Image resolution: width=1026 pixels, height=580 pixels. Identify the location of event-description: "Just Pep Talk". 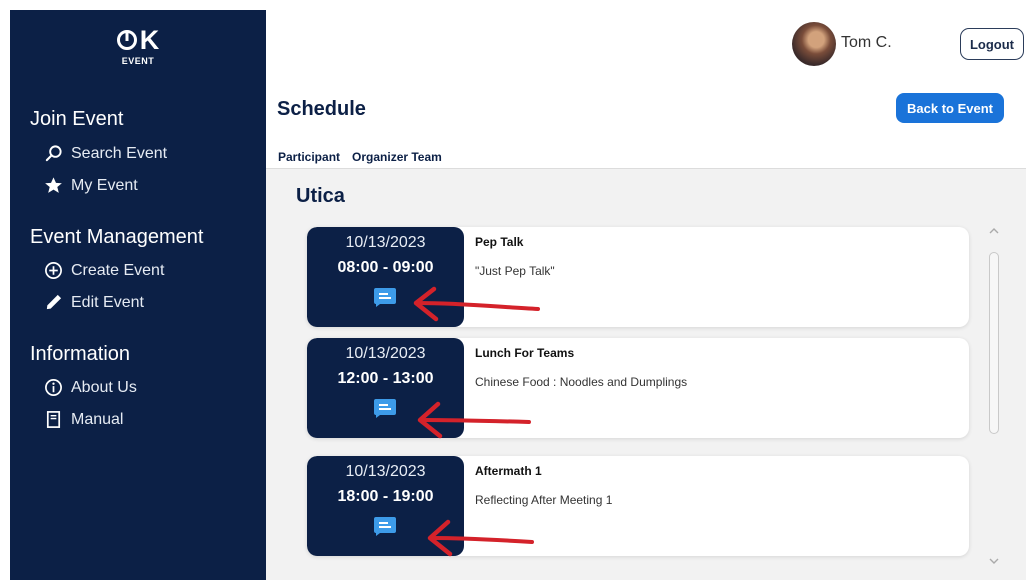
(515, 271).